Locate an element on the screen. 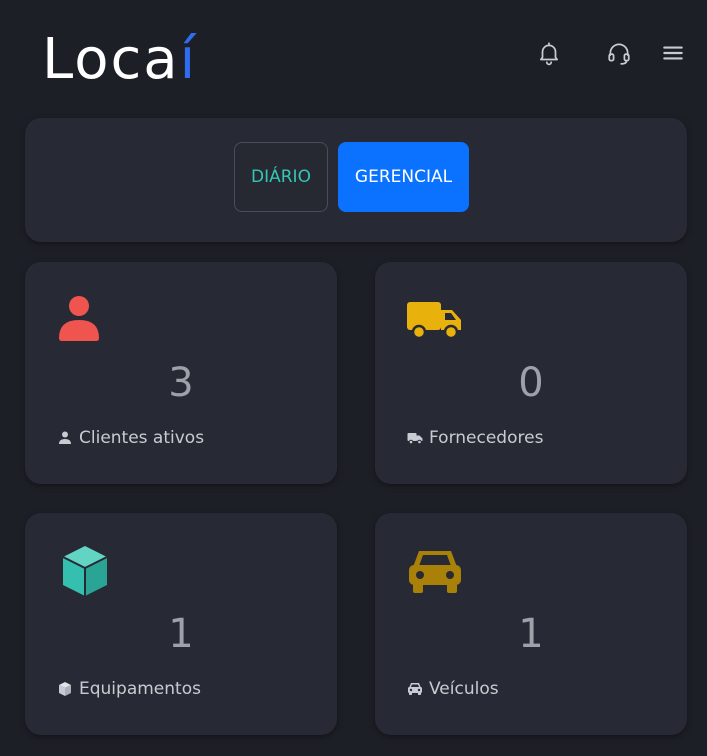 The image size is (707, 756). veiculos-label-row: Veículos is located at coordinates (453, 689).